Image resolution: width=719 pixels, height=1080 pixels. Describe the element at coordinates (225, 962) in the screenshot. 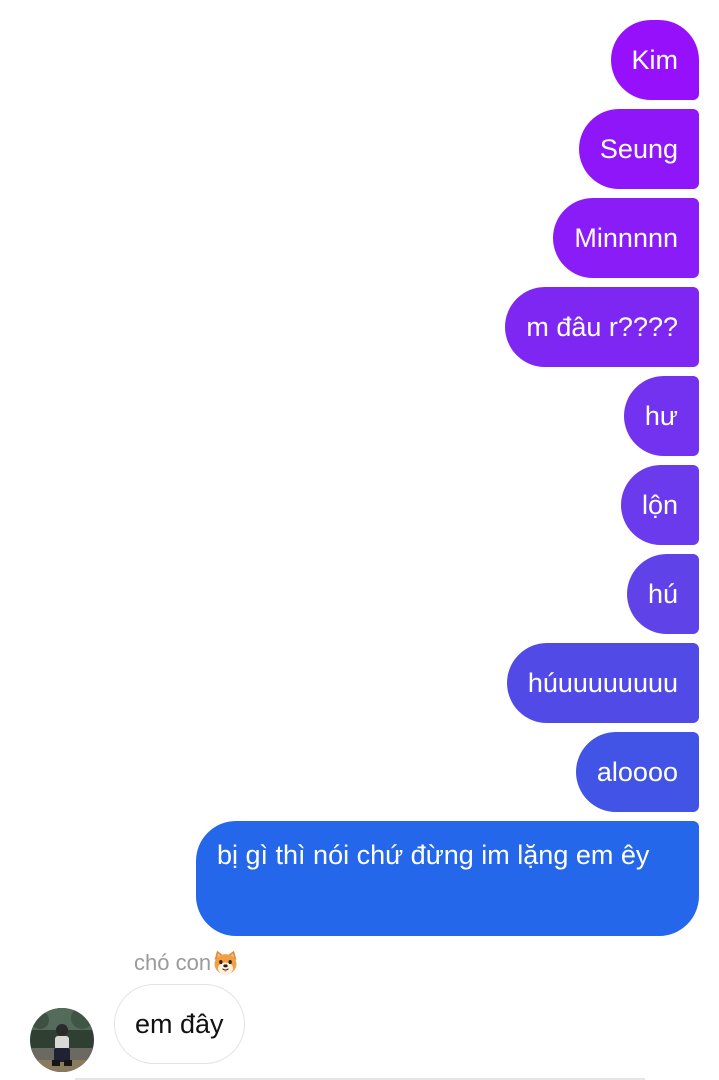

I see `dog-face-emoji-icon` at that location.